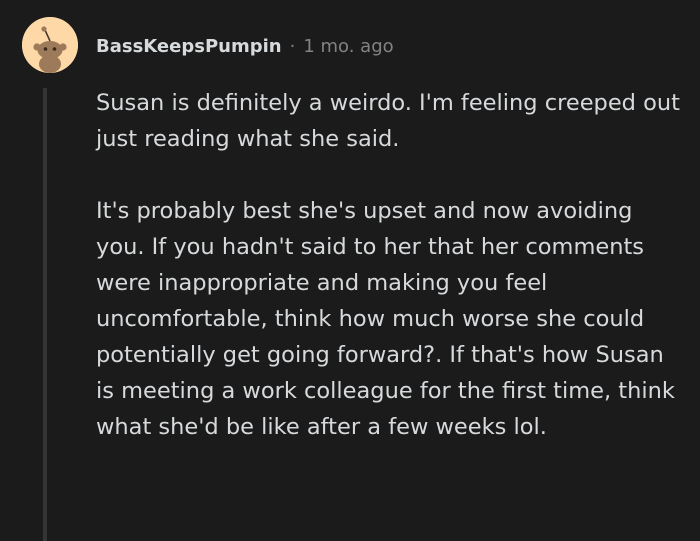  What do you see at coordinates (189, 46) in the screenshot?
I see `username-link: BassKeepsPumpin` at bounding box center [189, 46].